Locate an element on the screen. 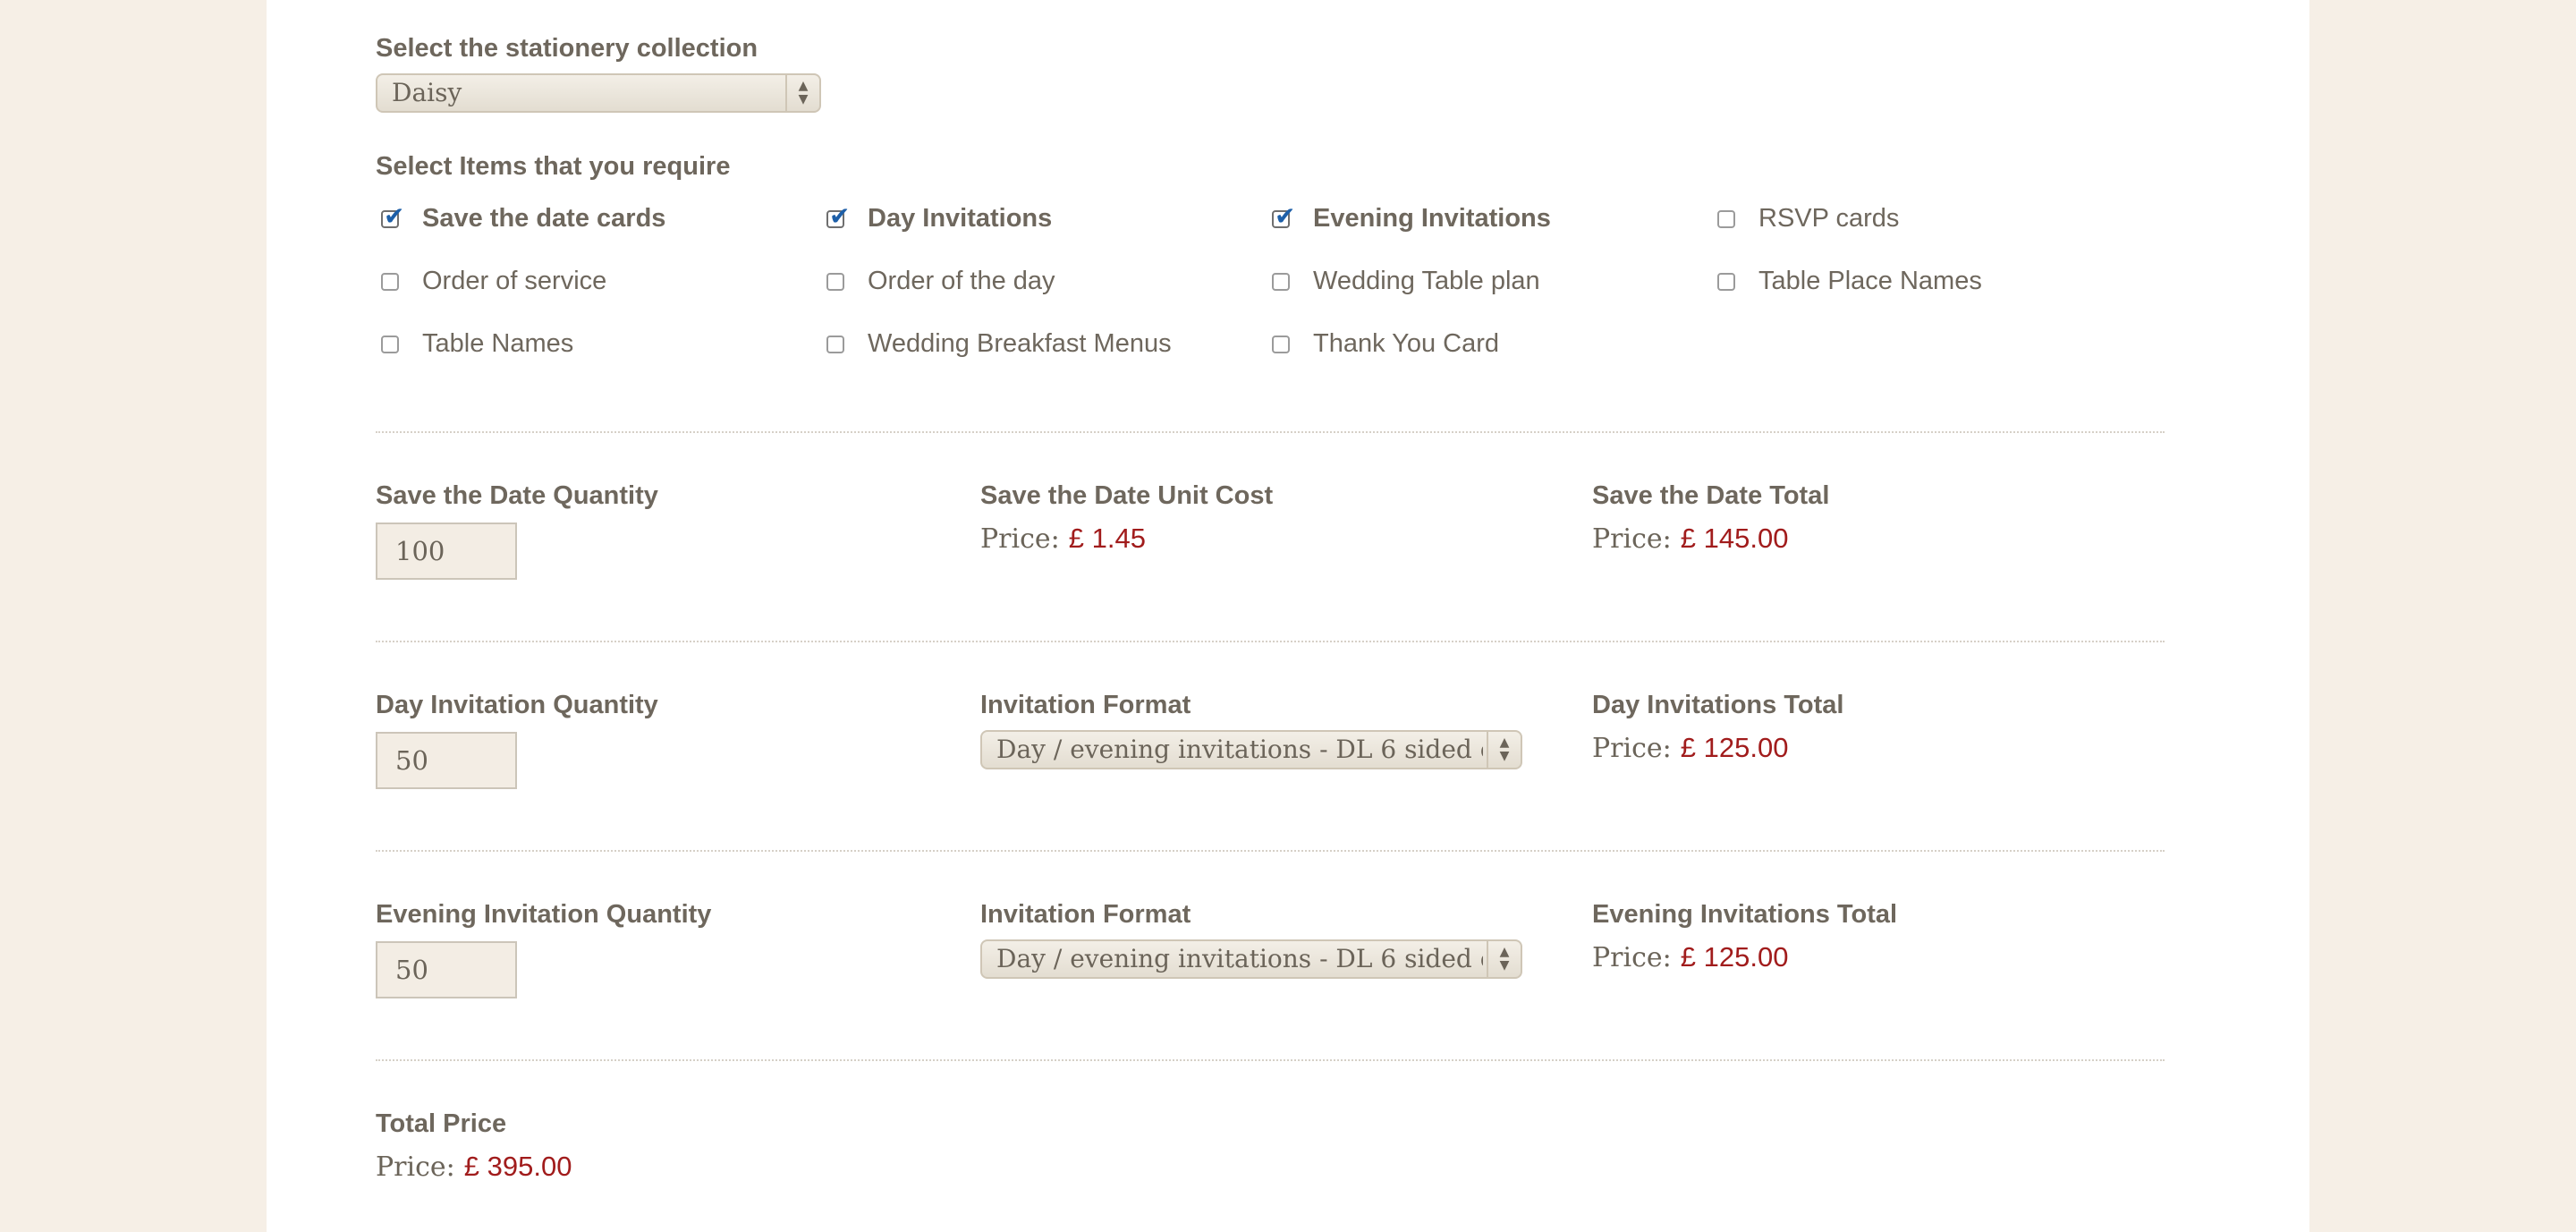 This screenshot has height=1232, width=2576. day-inv-format-label: Invitation Format is located at coordinates (1085, 705).